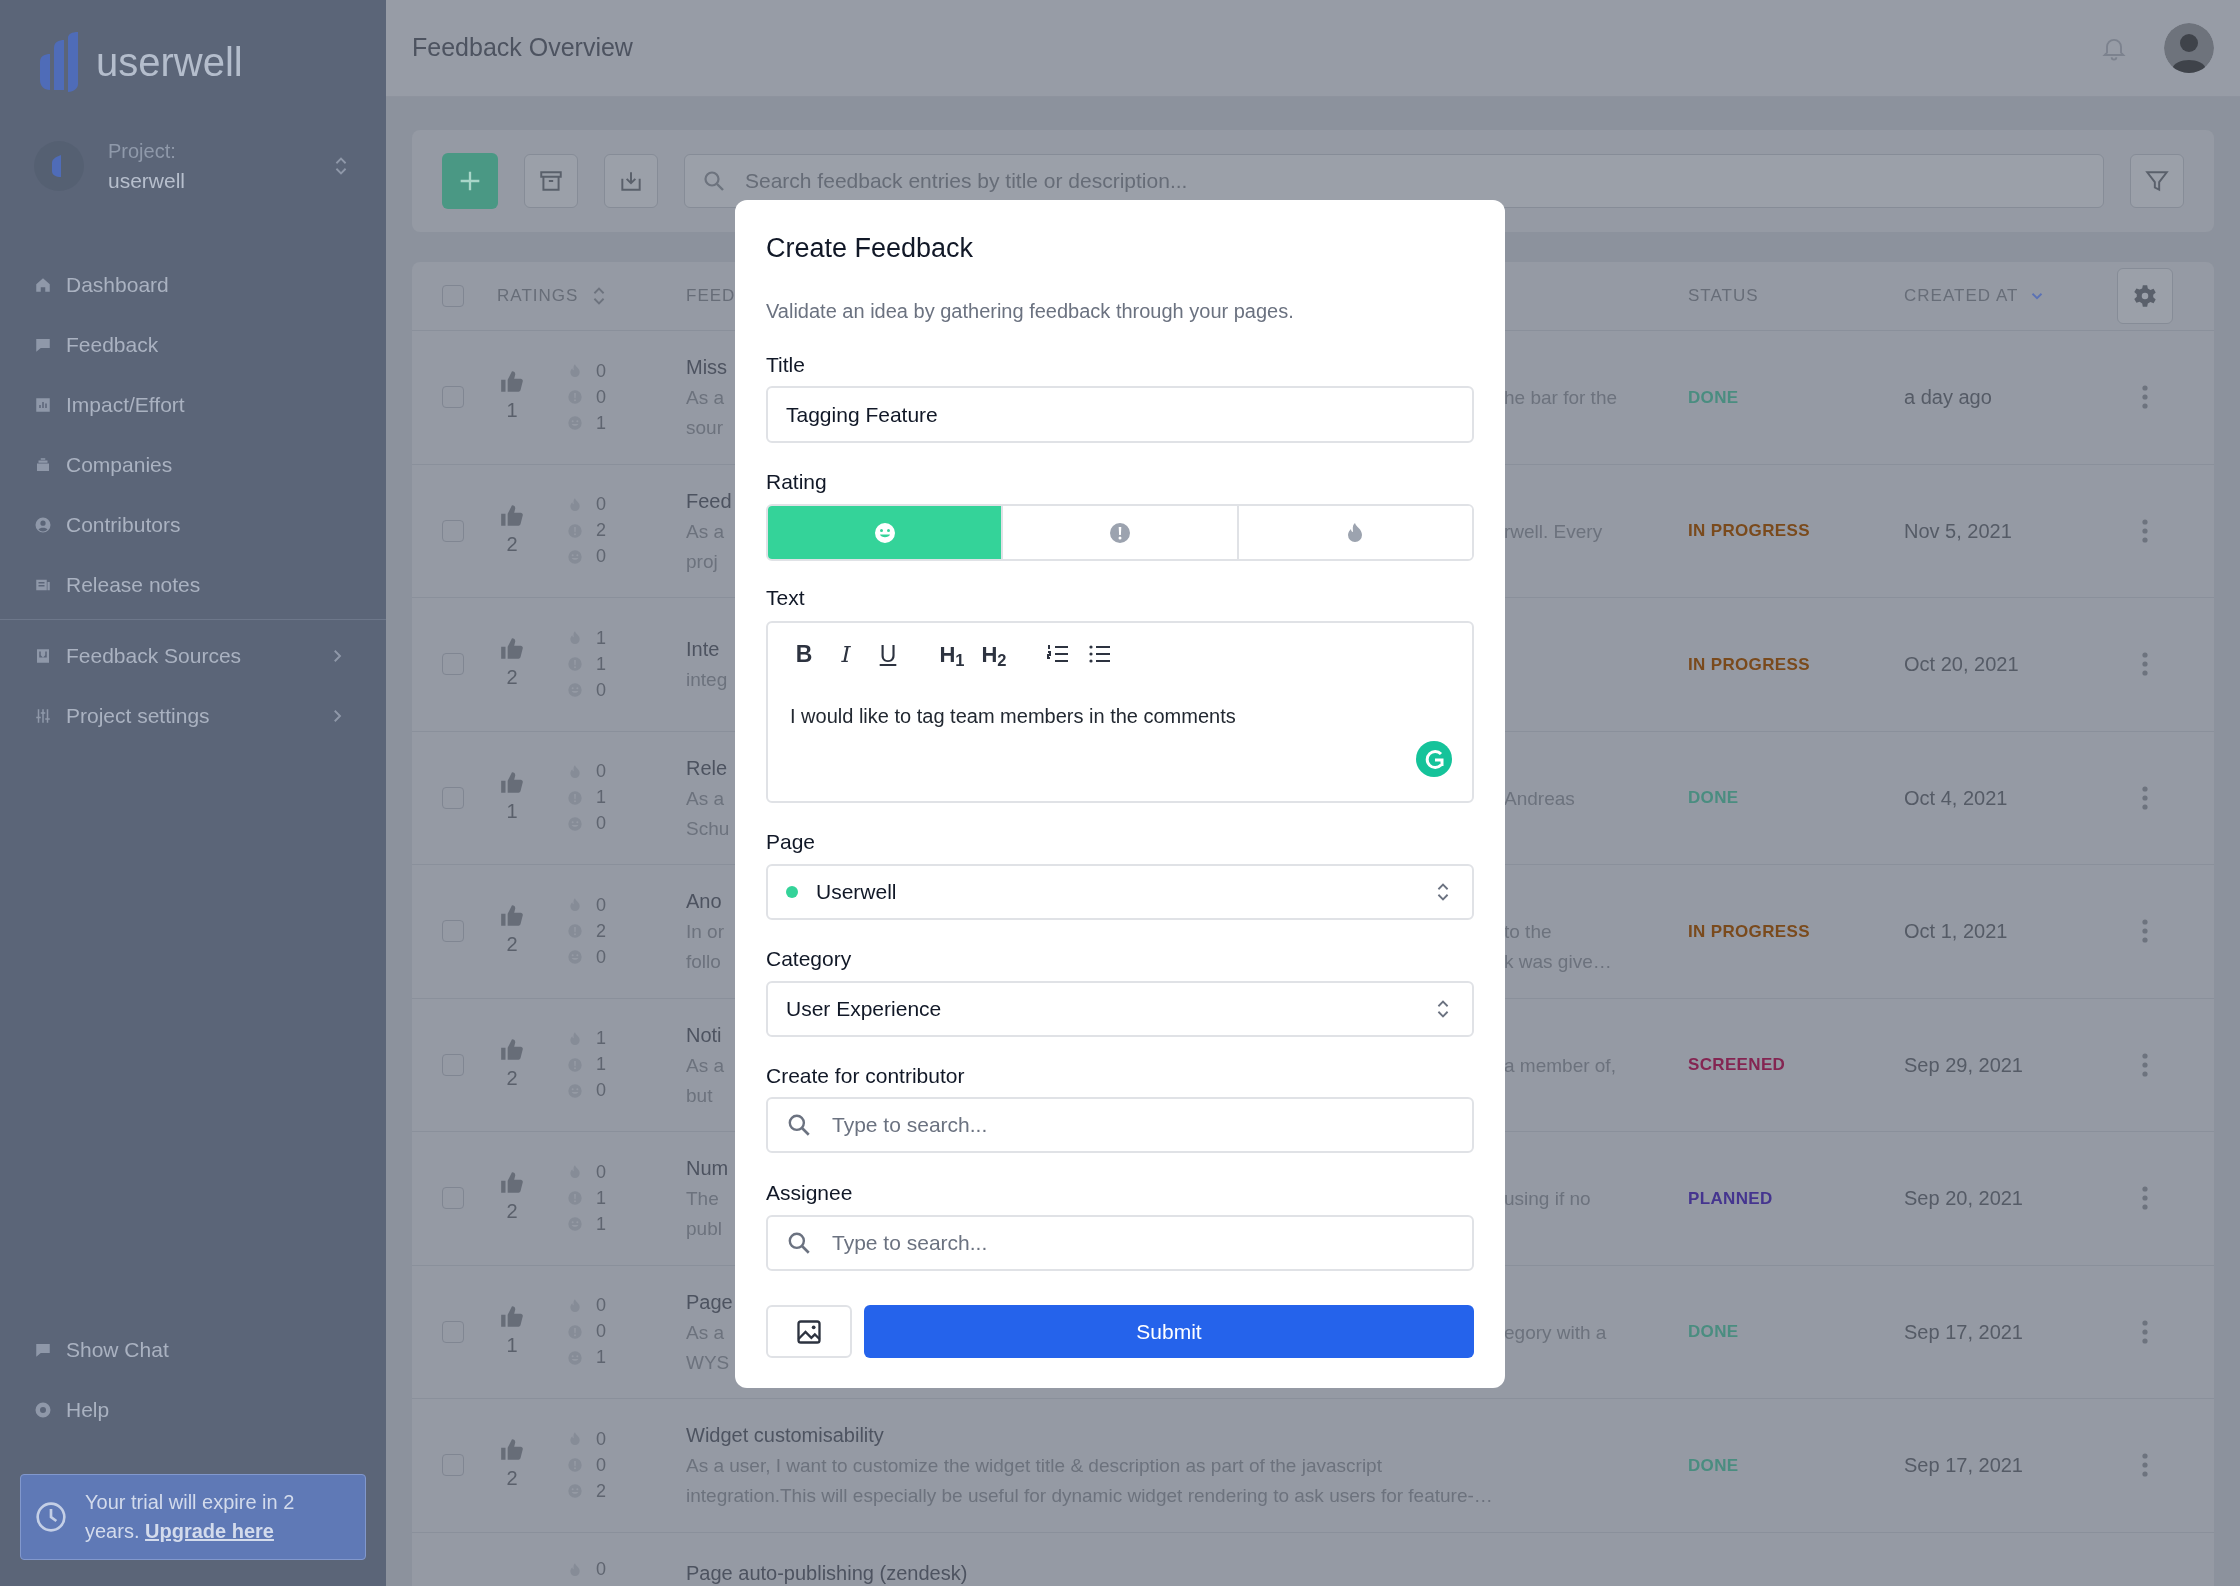  What do you see at coordinates (994, 654) in the screenshot?
I see `heading-button: H$_{2}$` at bounding box center [994, 654].